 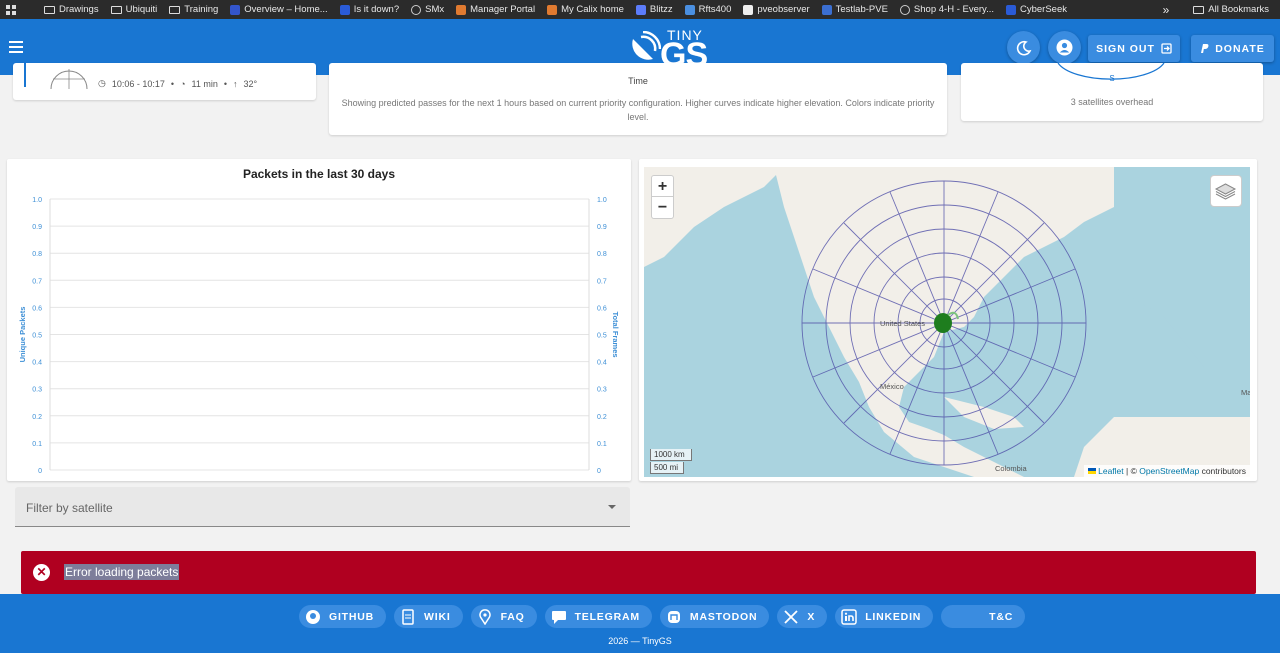 I want to click on error-alert: ✕ Error loading packets, so click(x=638, y=572).